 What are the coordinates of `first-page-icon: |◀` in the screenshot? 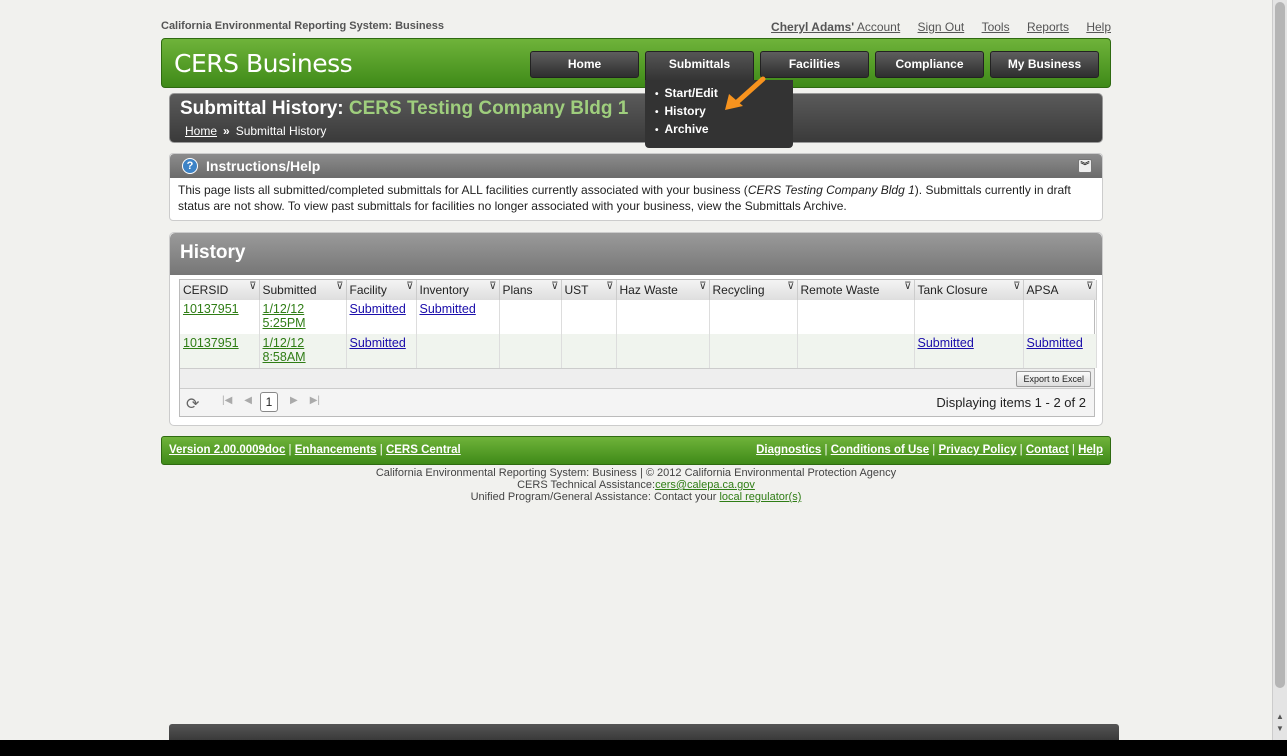 It's located at (227, 400).